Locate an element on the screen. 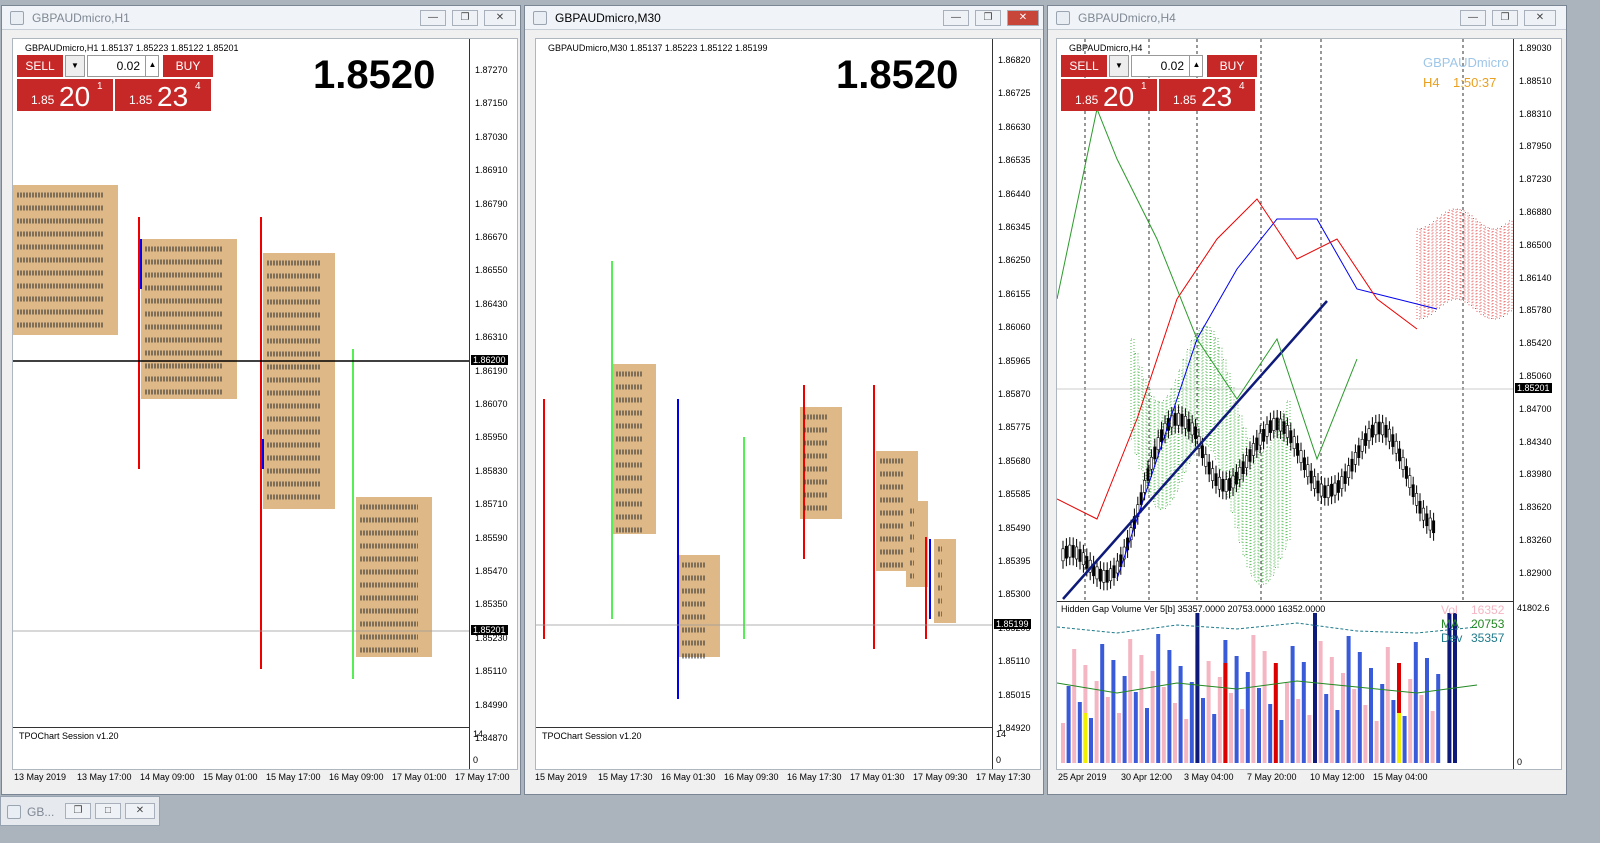 The image size is (1600, 843). y-tick: 1.89030 is located at coordinates (1535, 48).